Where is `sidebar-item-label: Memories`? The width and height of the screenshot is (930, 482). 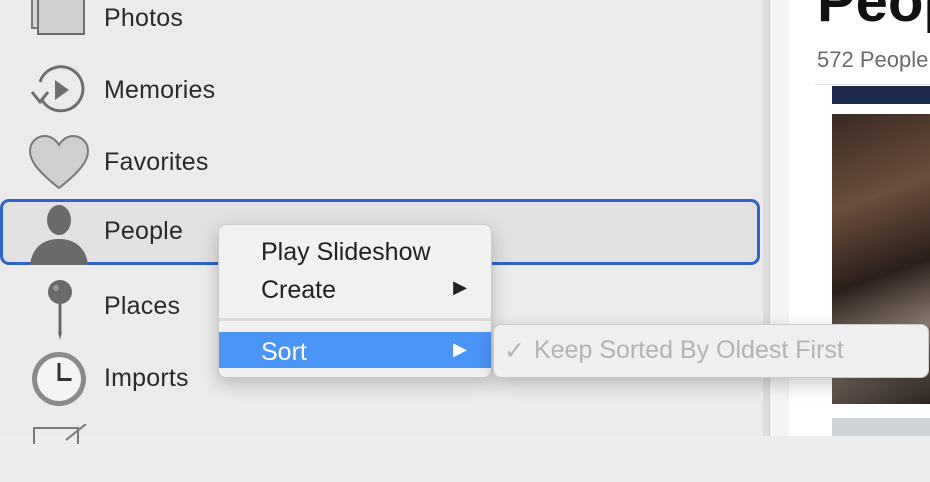
sidebar-item-label: Memories is located at coordinates (160, 90).